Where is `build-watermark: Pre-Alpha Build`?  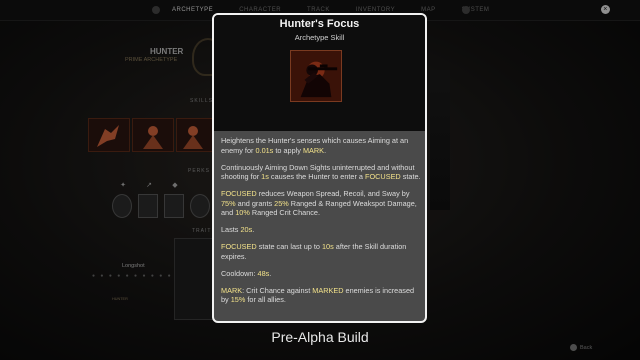
build-watermark: Pre-Alpha Build is located at coordinates (320, 337).